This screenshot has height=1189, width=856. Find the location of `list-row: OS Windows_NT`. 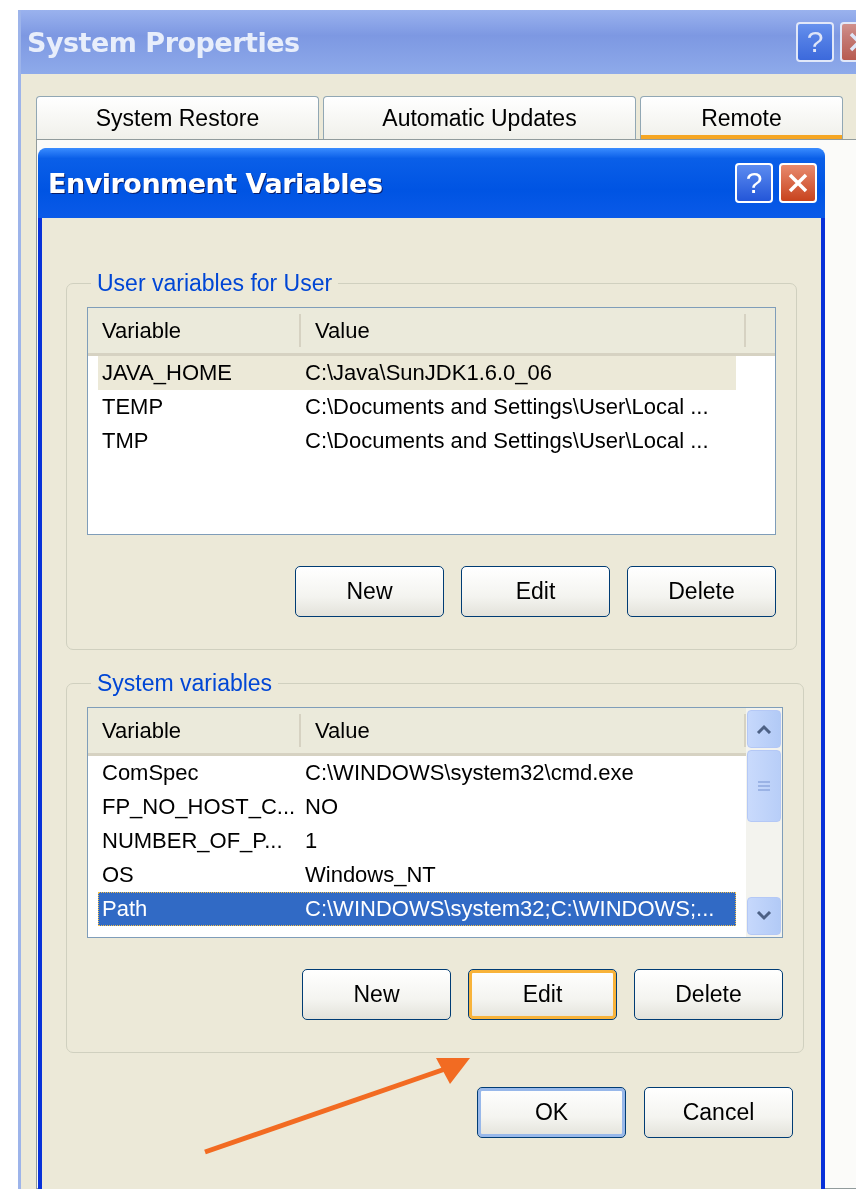

list-row: OS Windows_NT is located at coordinates (417, 875).